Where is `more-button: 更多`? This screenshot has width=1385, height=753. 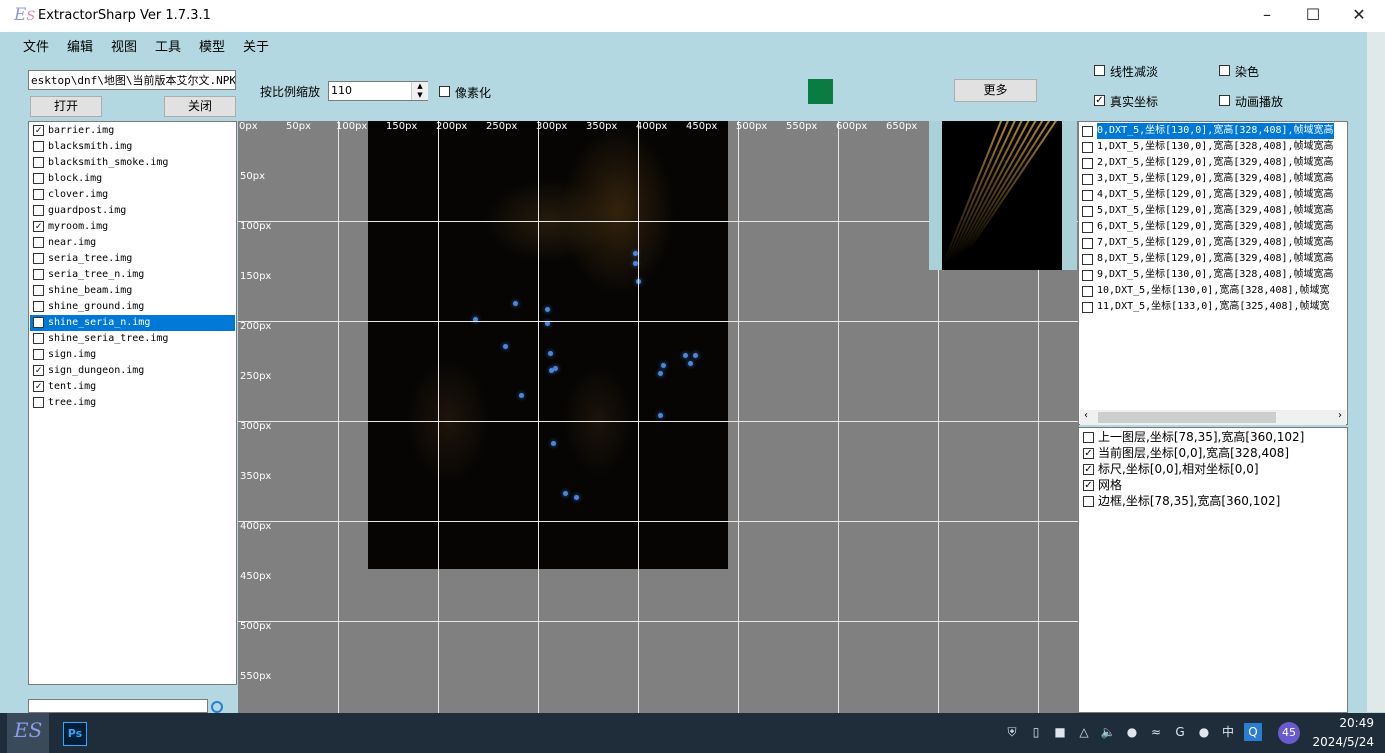 more-button: 更多 is located at coordinates (995, 90).